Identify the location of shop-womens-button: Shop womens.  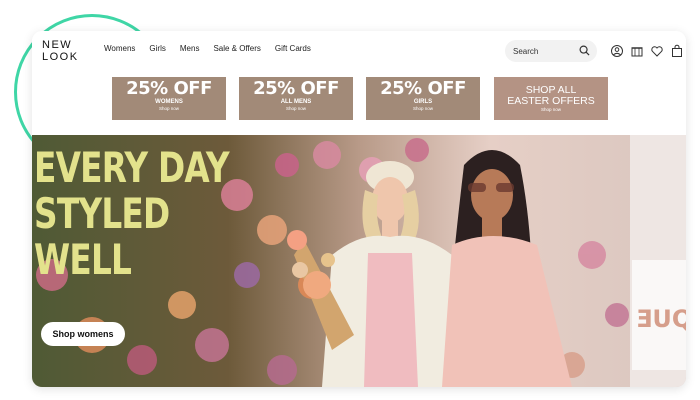
(83, 334).